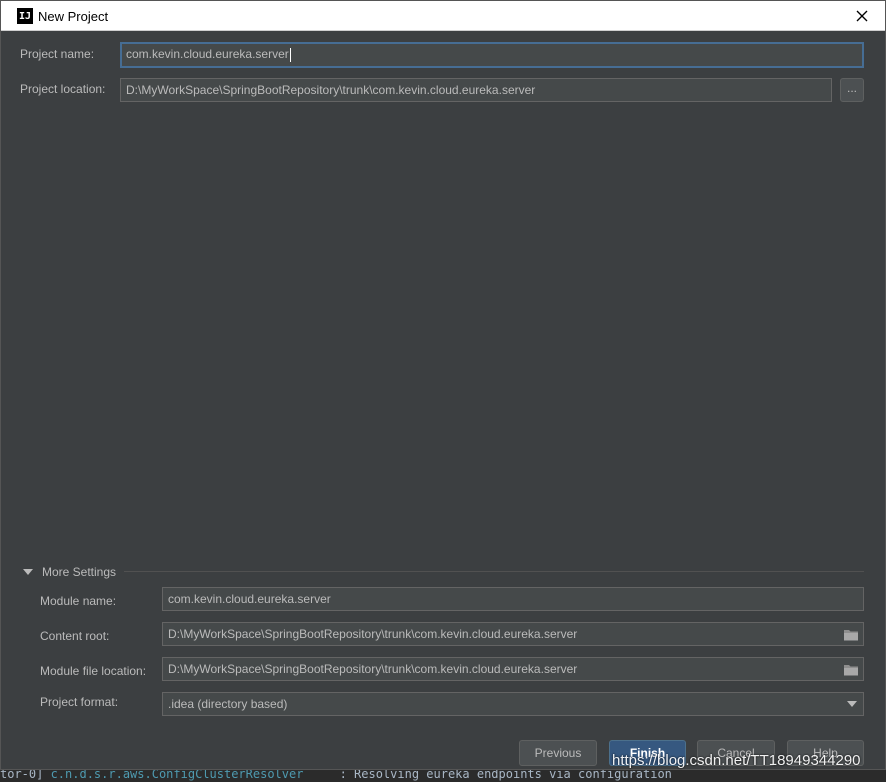  Describe the element at coordinates (79, 702) in the screenshot. I see `project-format-label: Project format:` at that location.